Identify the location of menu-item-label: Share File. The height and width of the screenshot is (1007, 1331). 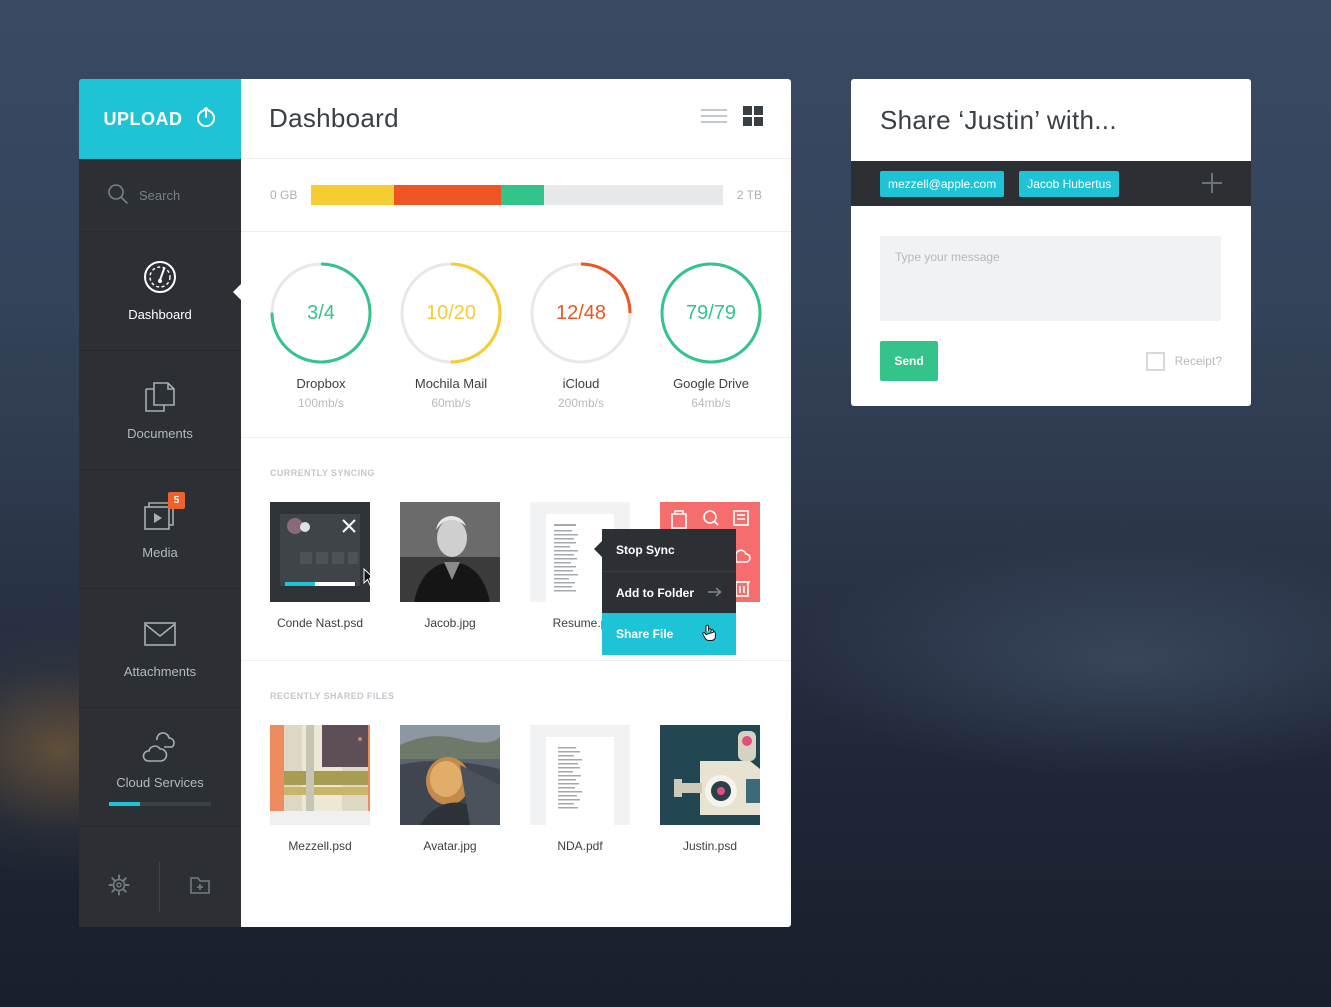
(645, 634).